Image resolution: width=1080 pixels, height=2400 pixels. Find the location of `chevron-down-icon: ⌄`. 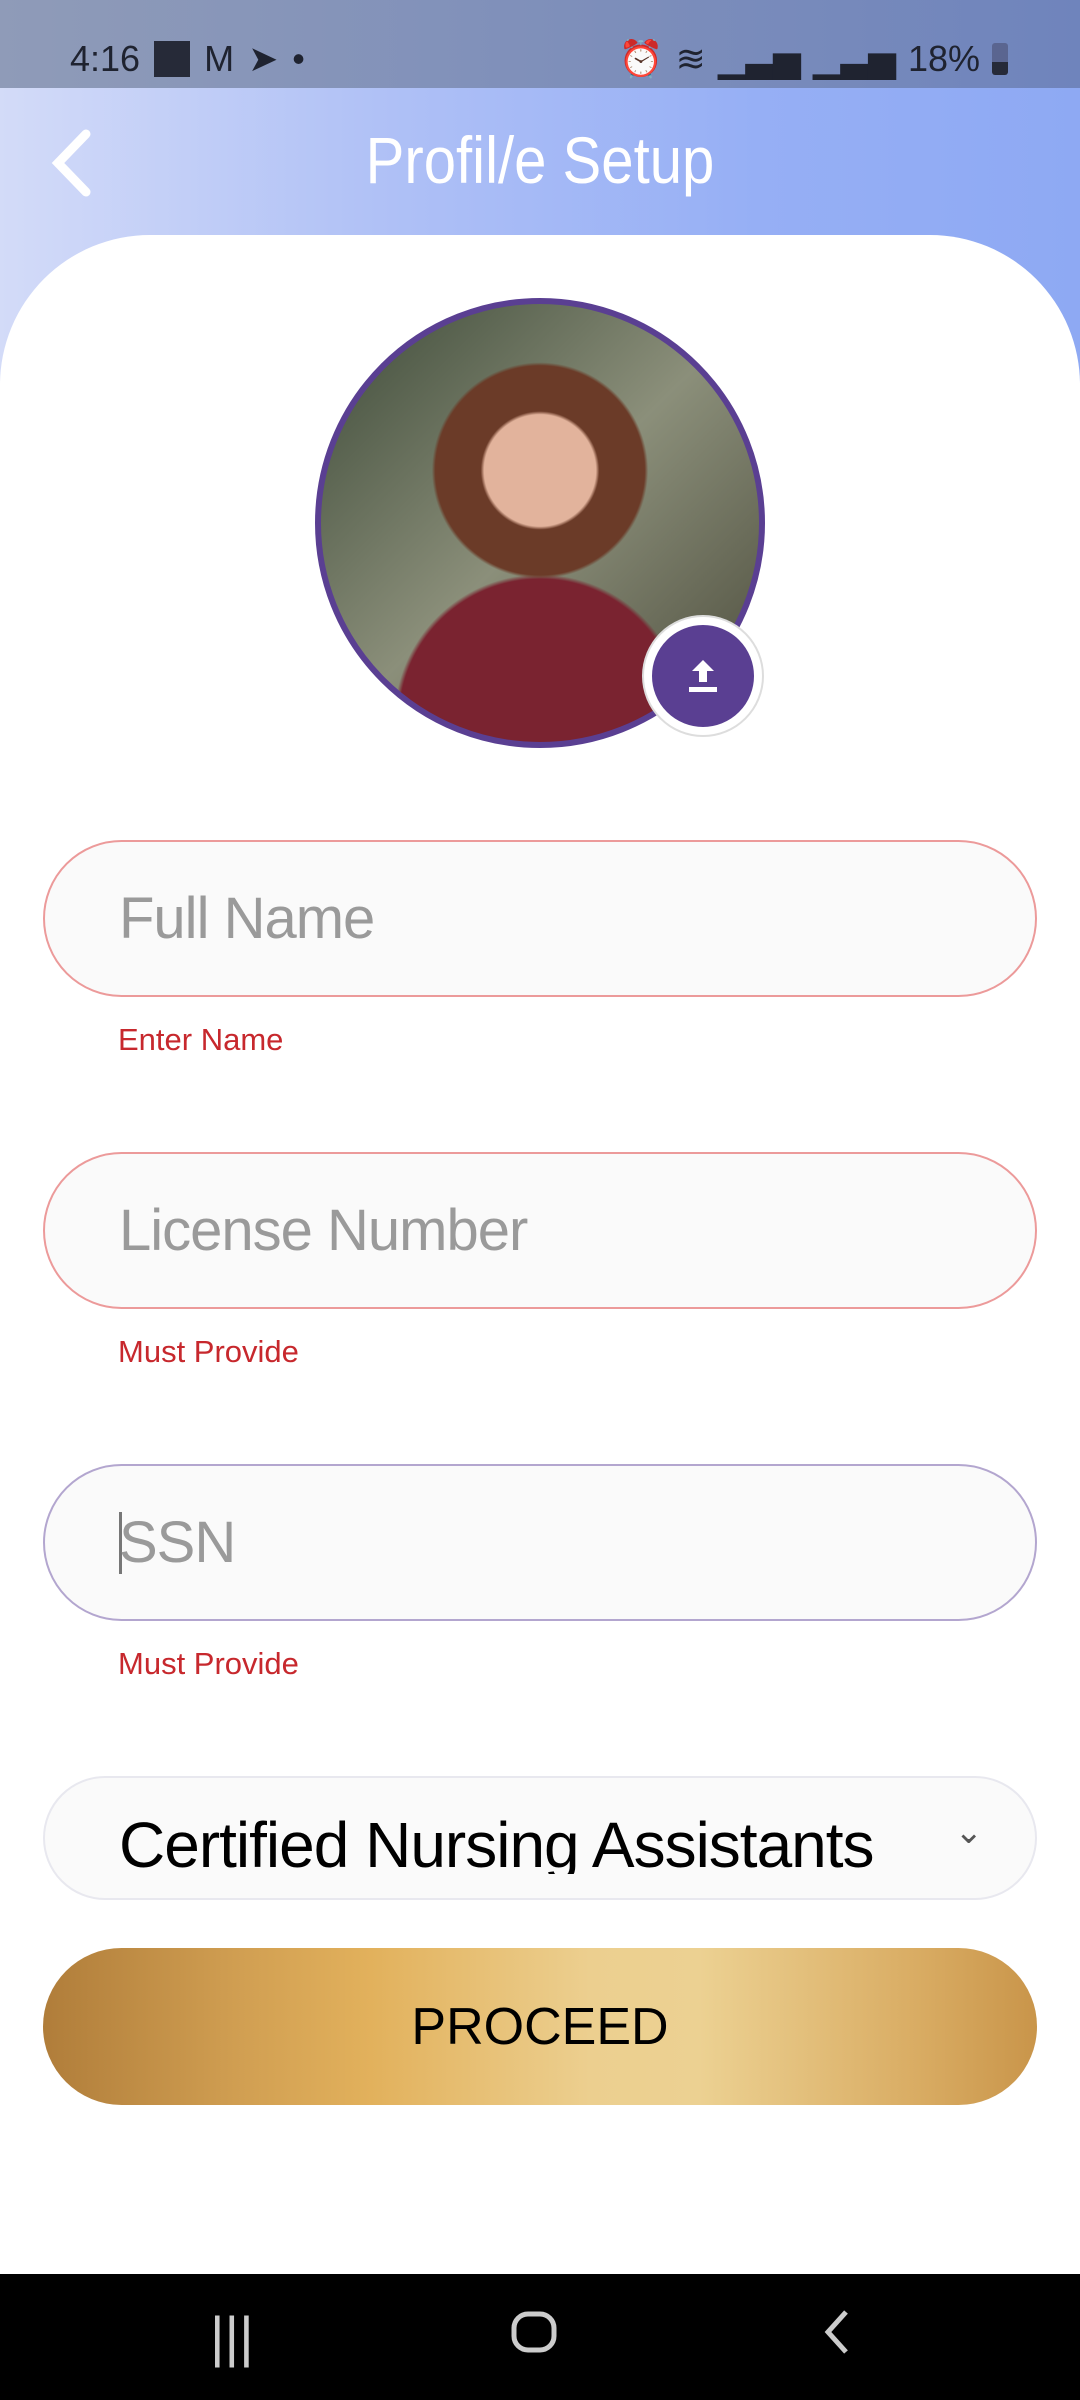

chevron-down-icon: ⌄ is located at coordinates (969, 1832).